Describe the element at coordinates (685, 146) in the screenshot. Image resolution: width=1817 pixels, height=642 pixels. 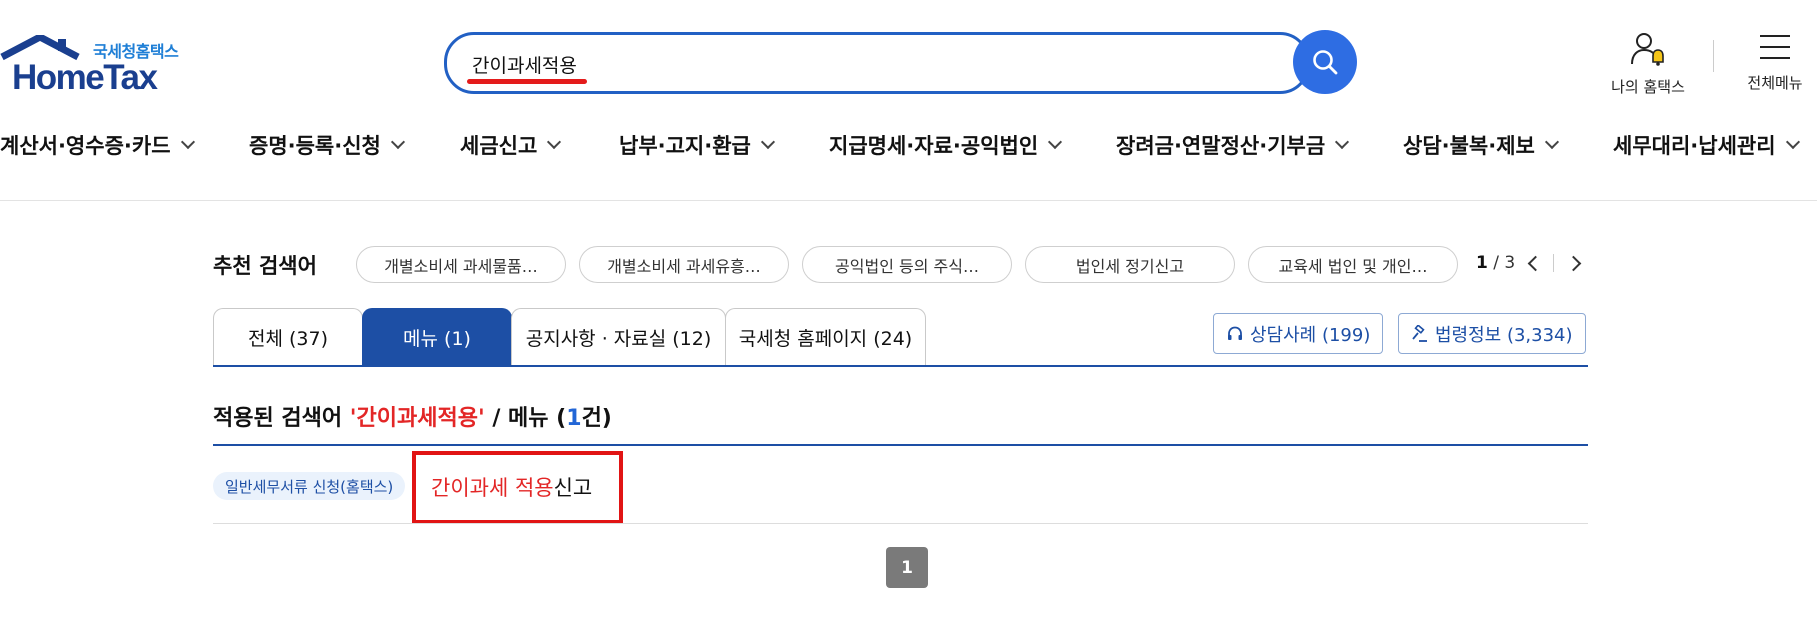
I see `nav-item-label: 납부·고지·환급` at that location.